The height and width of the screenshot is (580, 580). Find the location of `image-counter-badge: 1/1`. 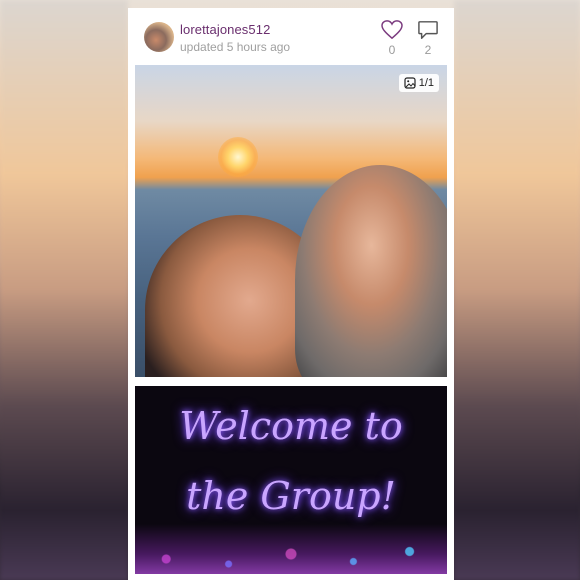

image-counter-badge: 1/1 is located at coordinates (418, 83).